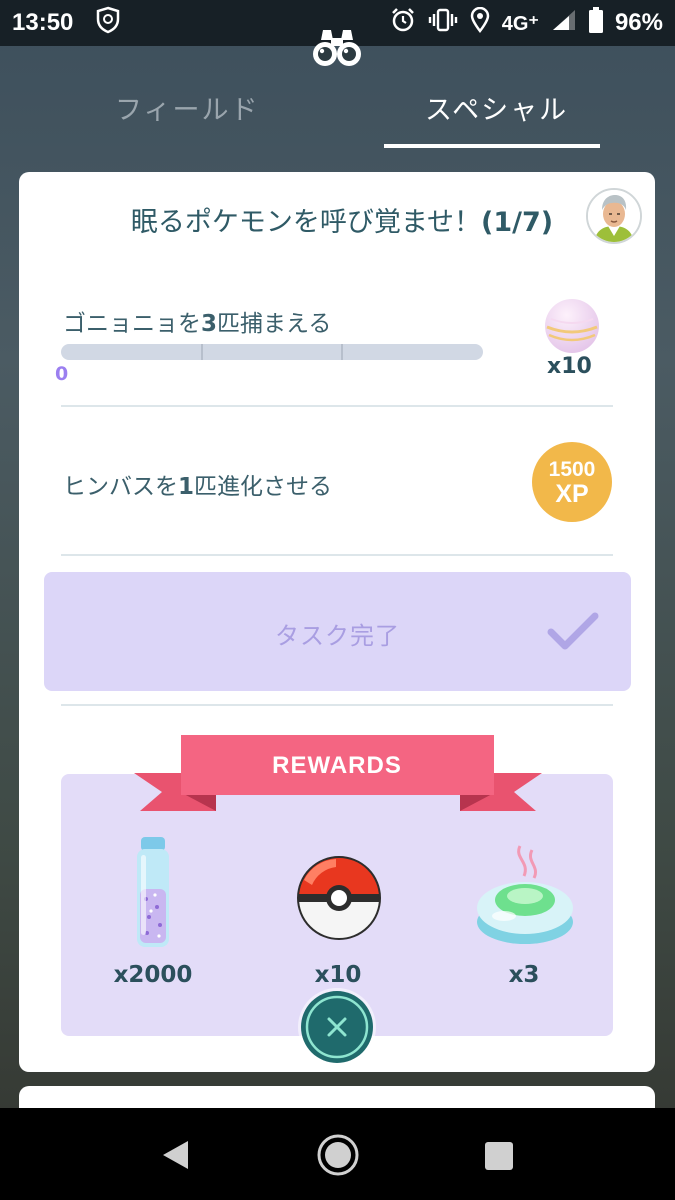  What do you see at coordinates (263, 487) in the screenshot?
I see `task-evolve-post: 匹進化させる` at bounding box center [263, 487].